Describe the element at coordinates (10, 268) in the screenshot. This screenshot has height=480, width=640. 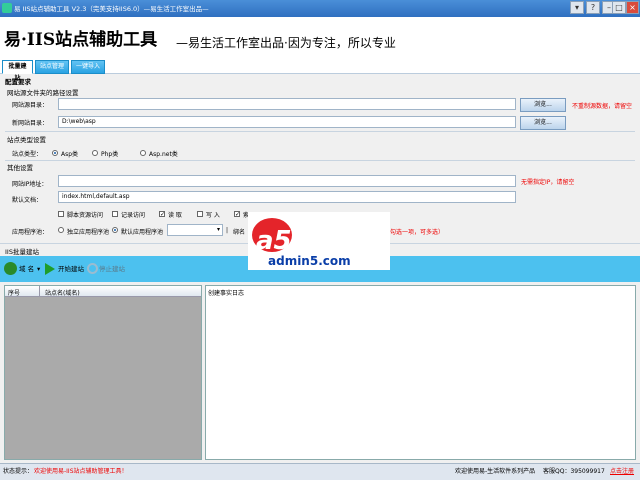
I see `globe-icon` at that location.